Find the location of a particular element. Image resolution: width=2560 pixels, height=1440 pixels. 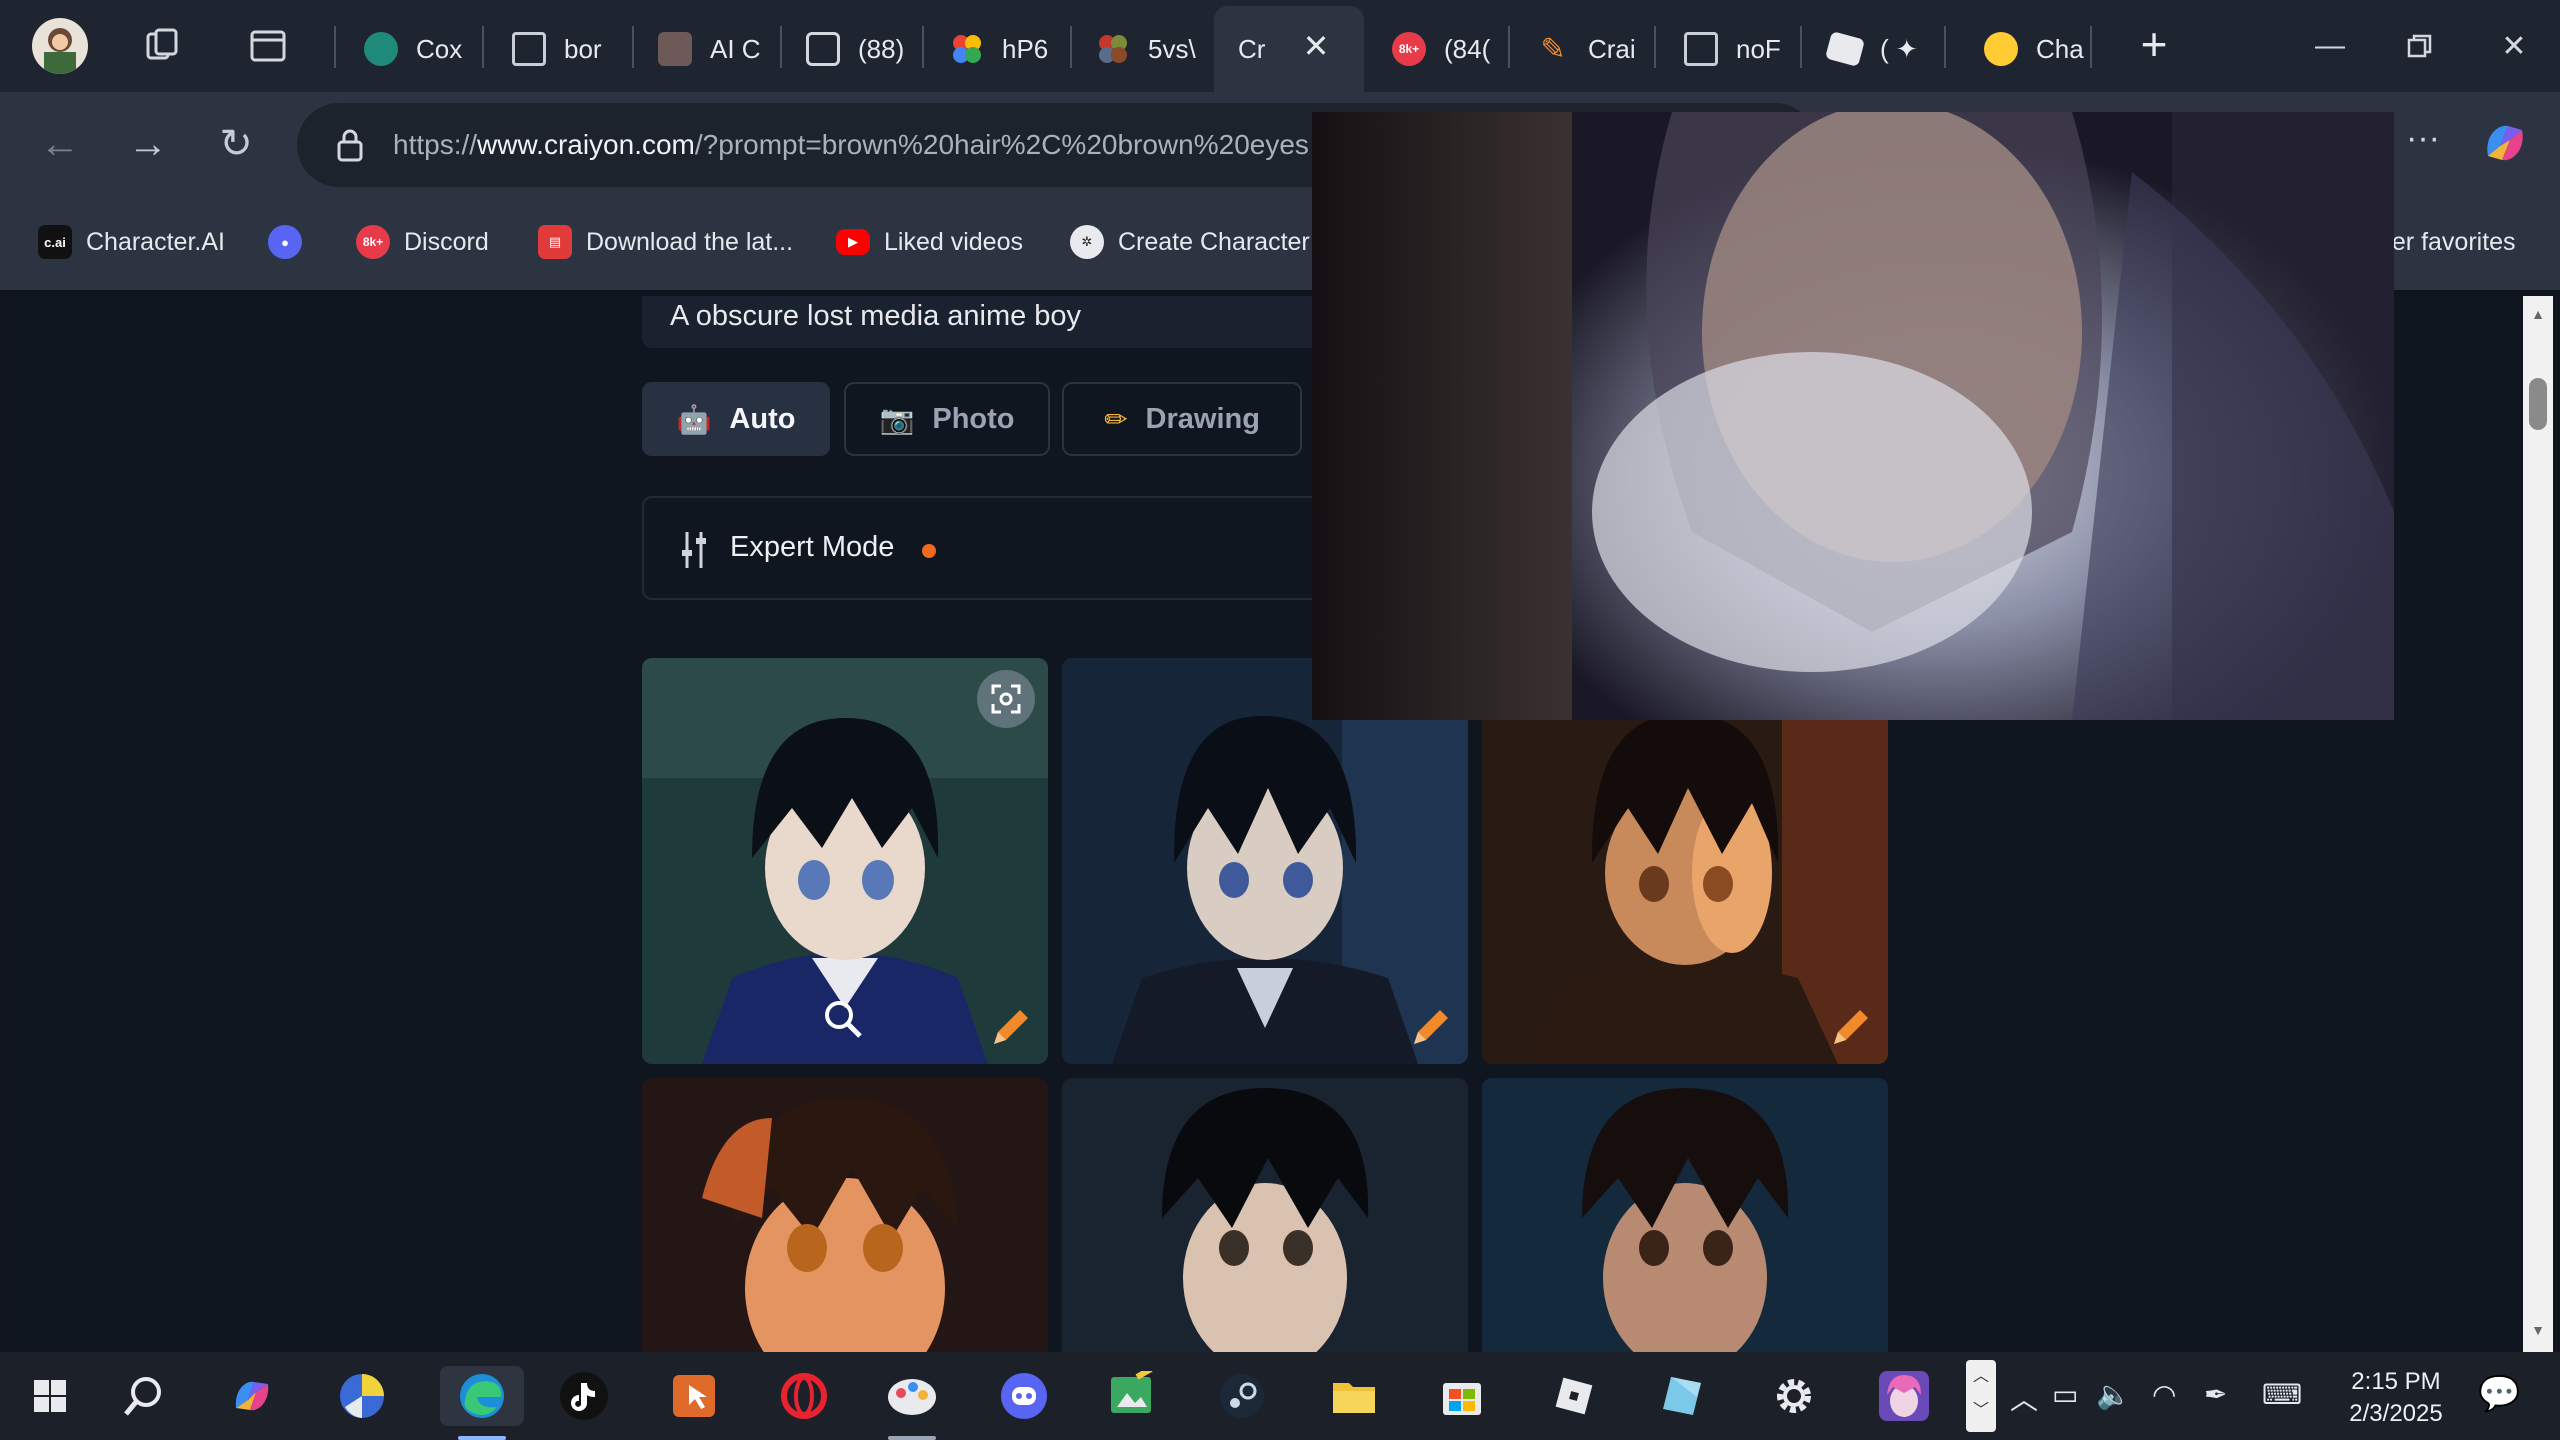

favorite-create-character: ✲ Create Character is located at coordinates (1190, 242).